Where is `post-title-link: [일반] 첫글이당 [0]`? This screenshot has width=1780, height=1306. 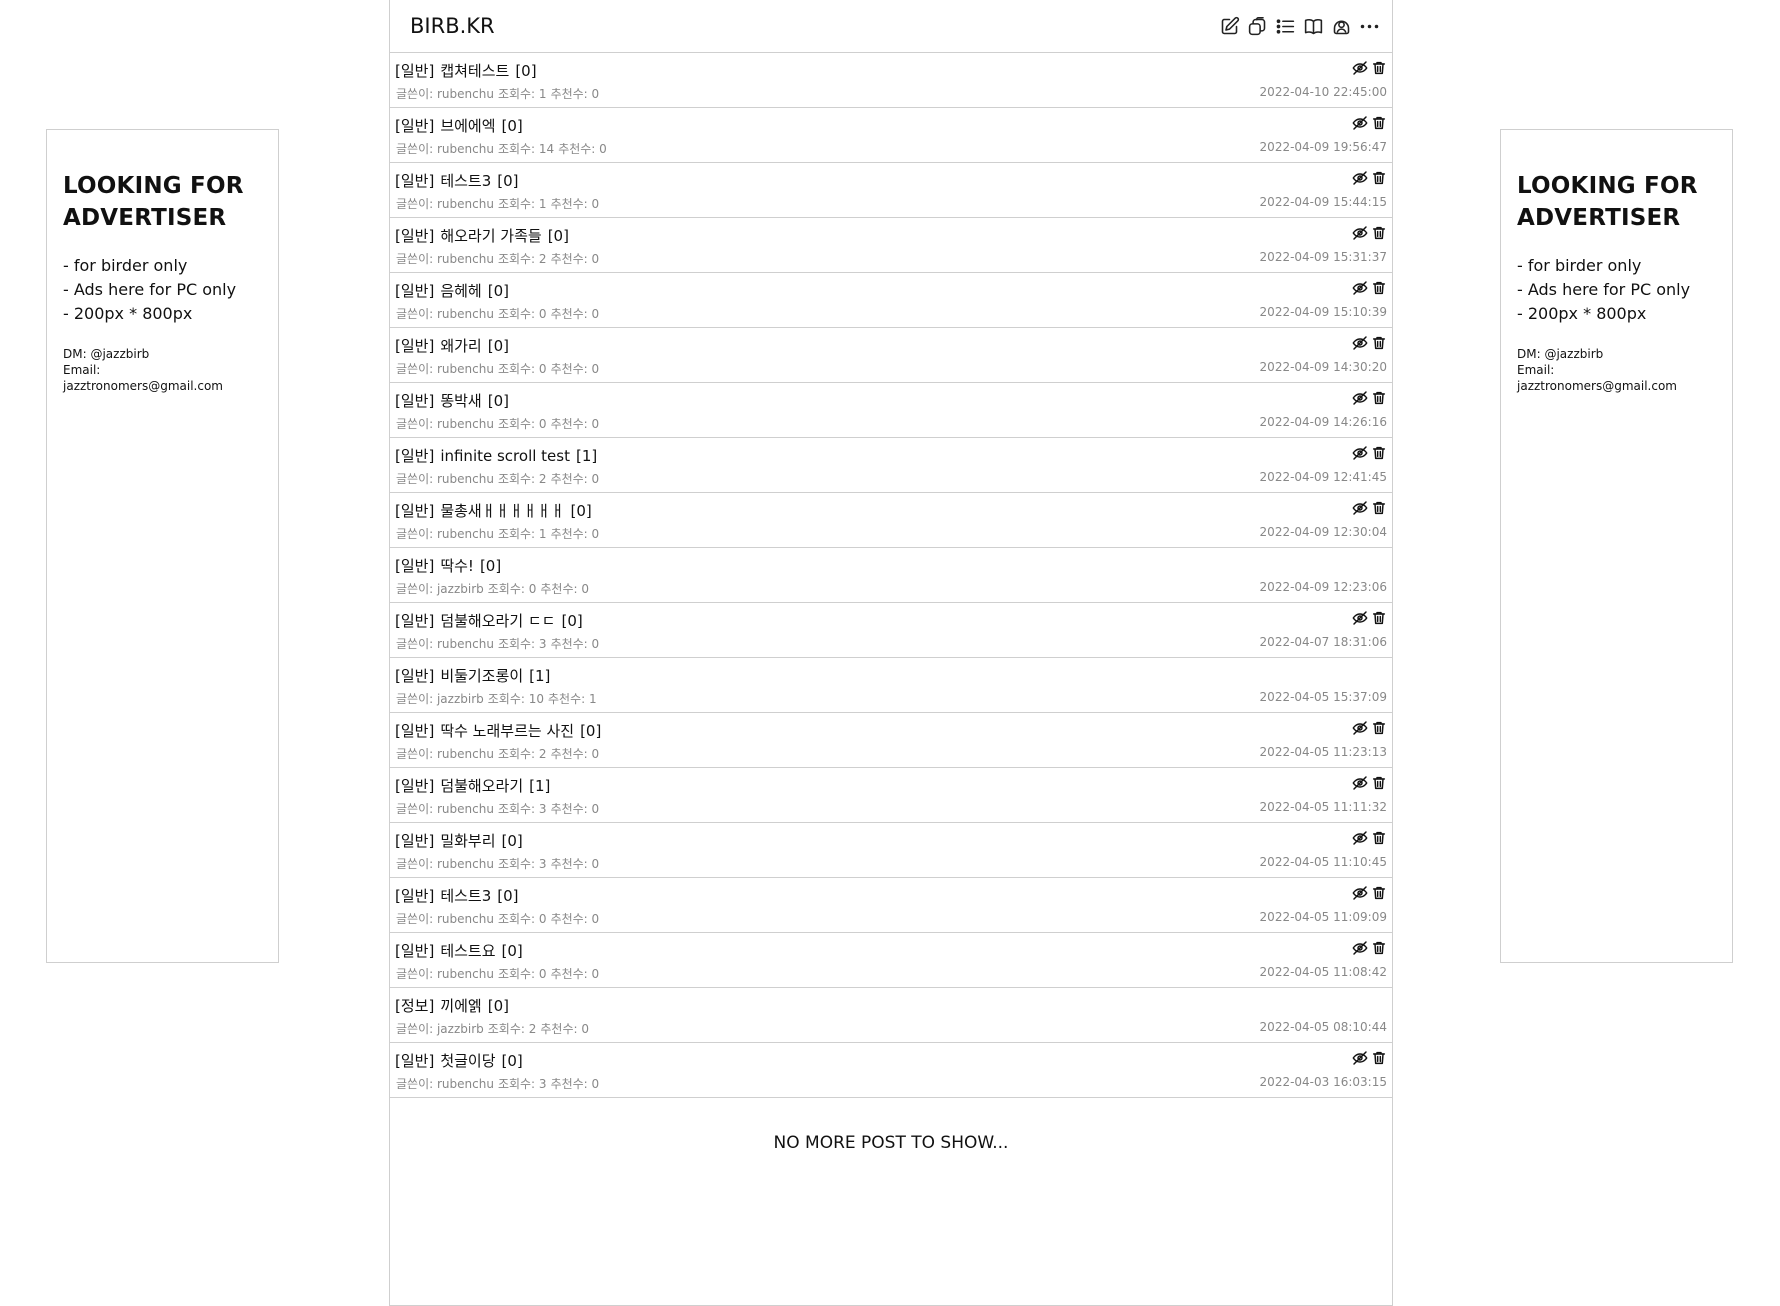 post-title-link: [일반] 첫글이당 [0] is located at coordinates (462, 1061).